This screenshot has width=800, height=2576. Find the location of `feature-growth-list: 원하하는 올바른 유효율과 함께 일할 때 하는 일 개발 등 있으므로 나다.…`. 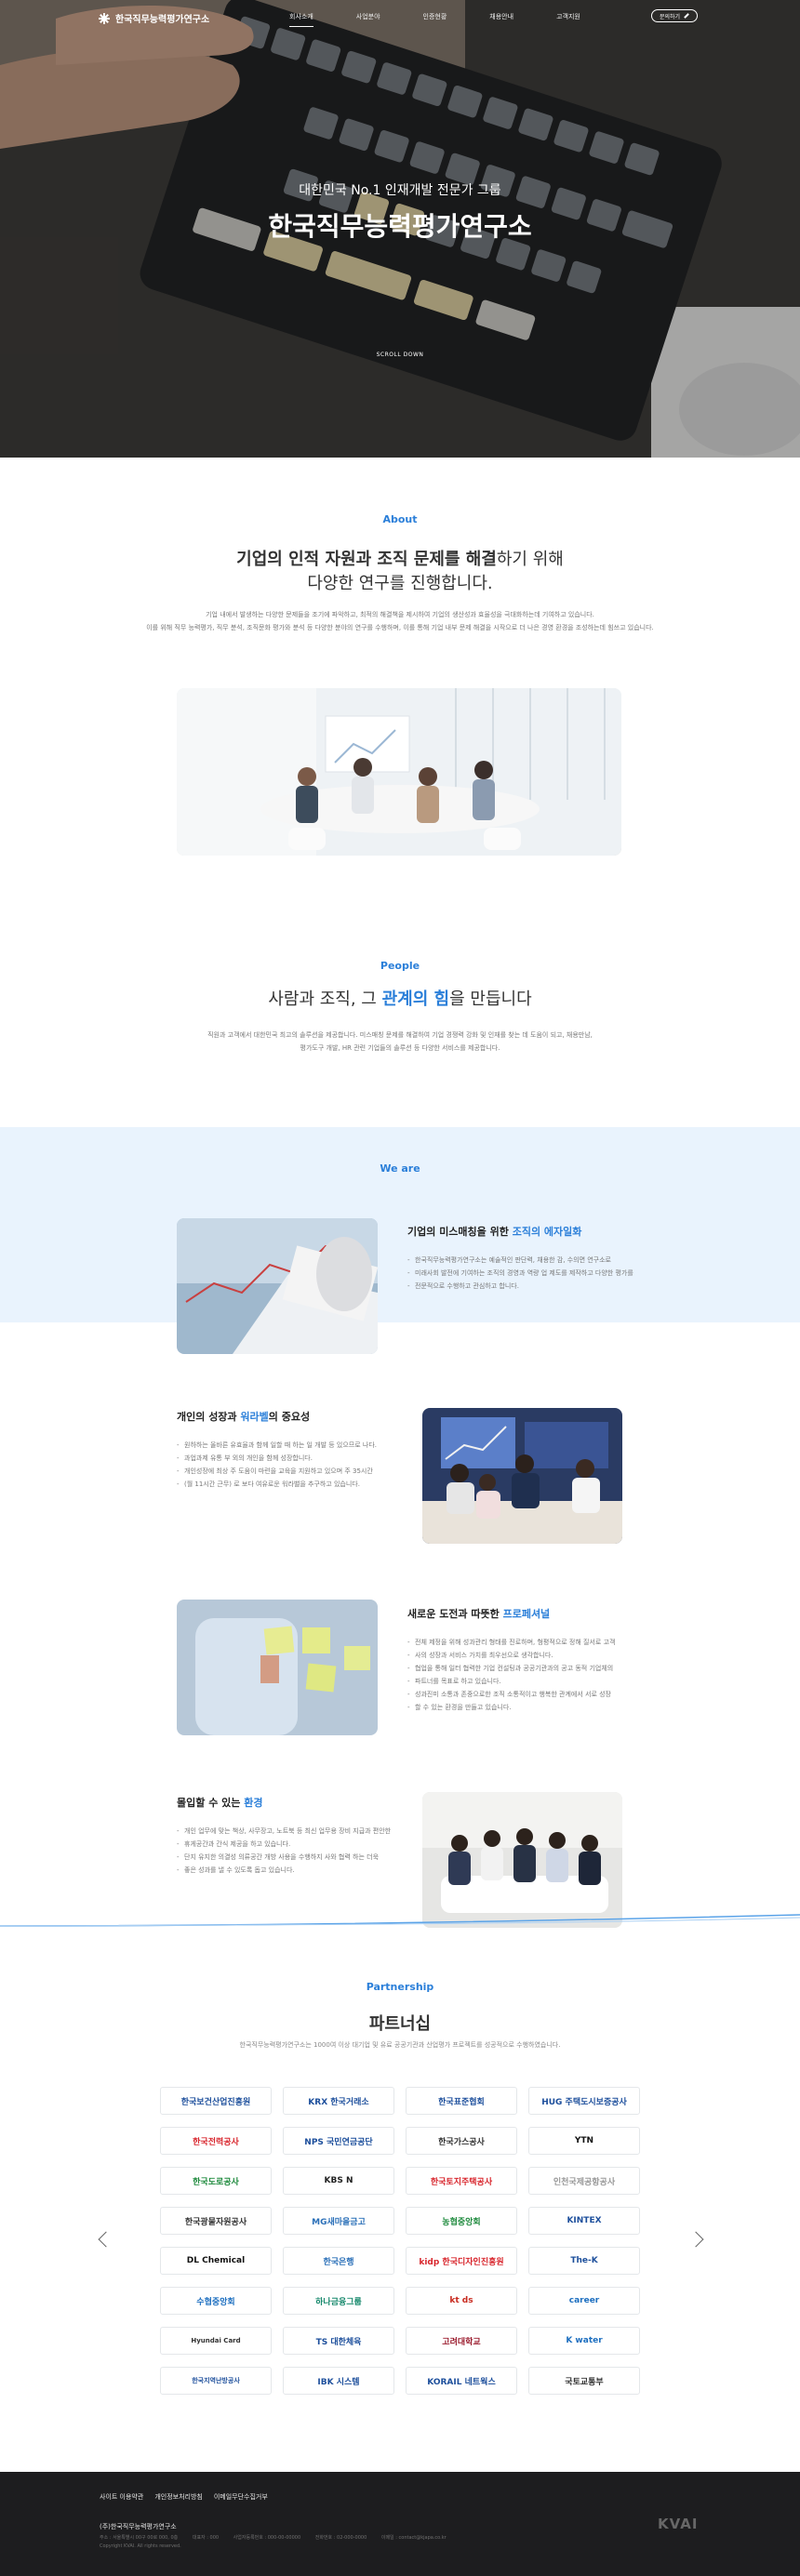

feature-growth-list: 원하하는 올바른 유효율과 함께 일할 때 하는 일 개발 등 있으므로 나다.… is located at coordinates (288, 1465).